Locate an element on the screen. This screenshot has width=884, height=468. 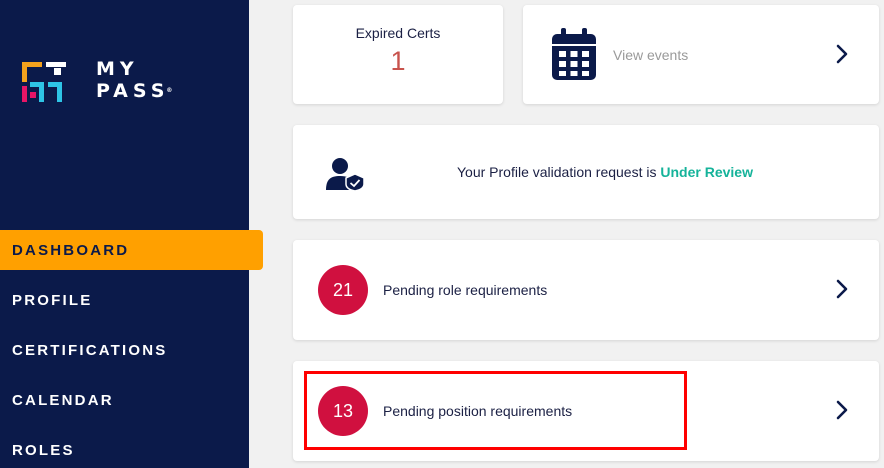
expired-certs-count: 1 is located at coordinates (398, 61).